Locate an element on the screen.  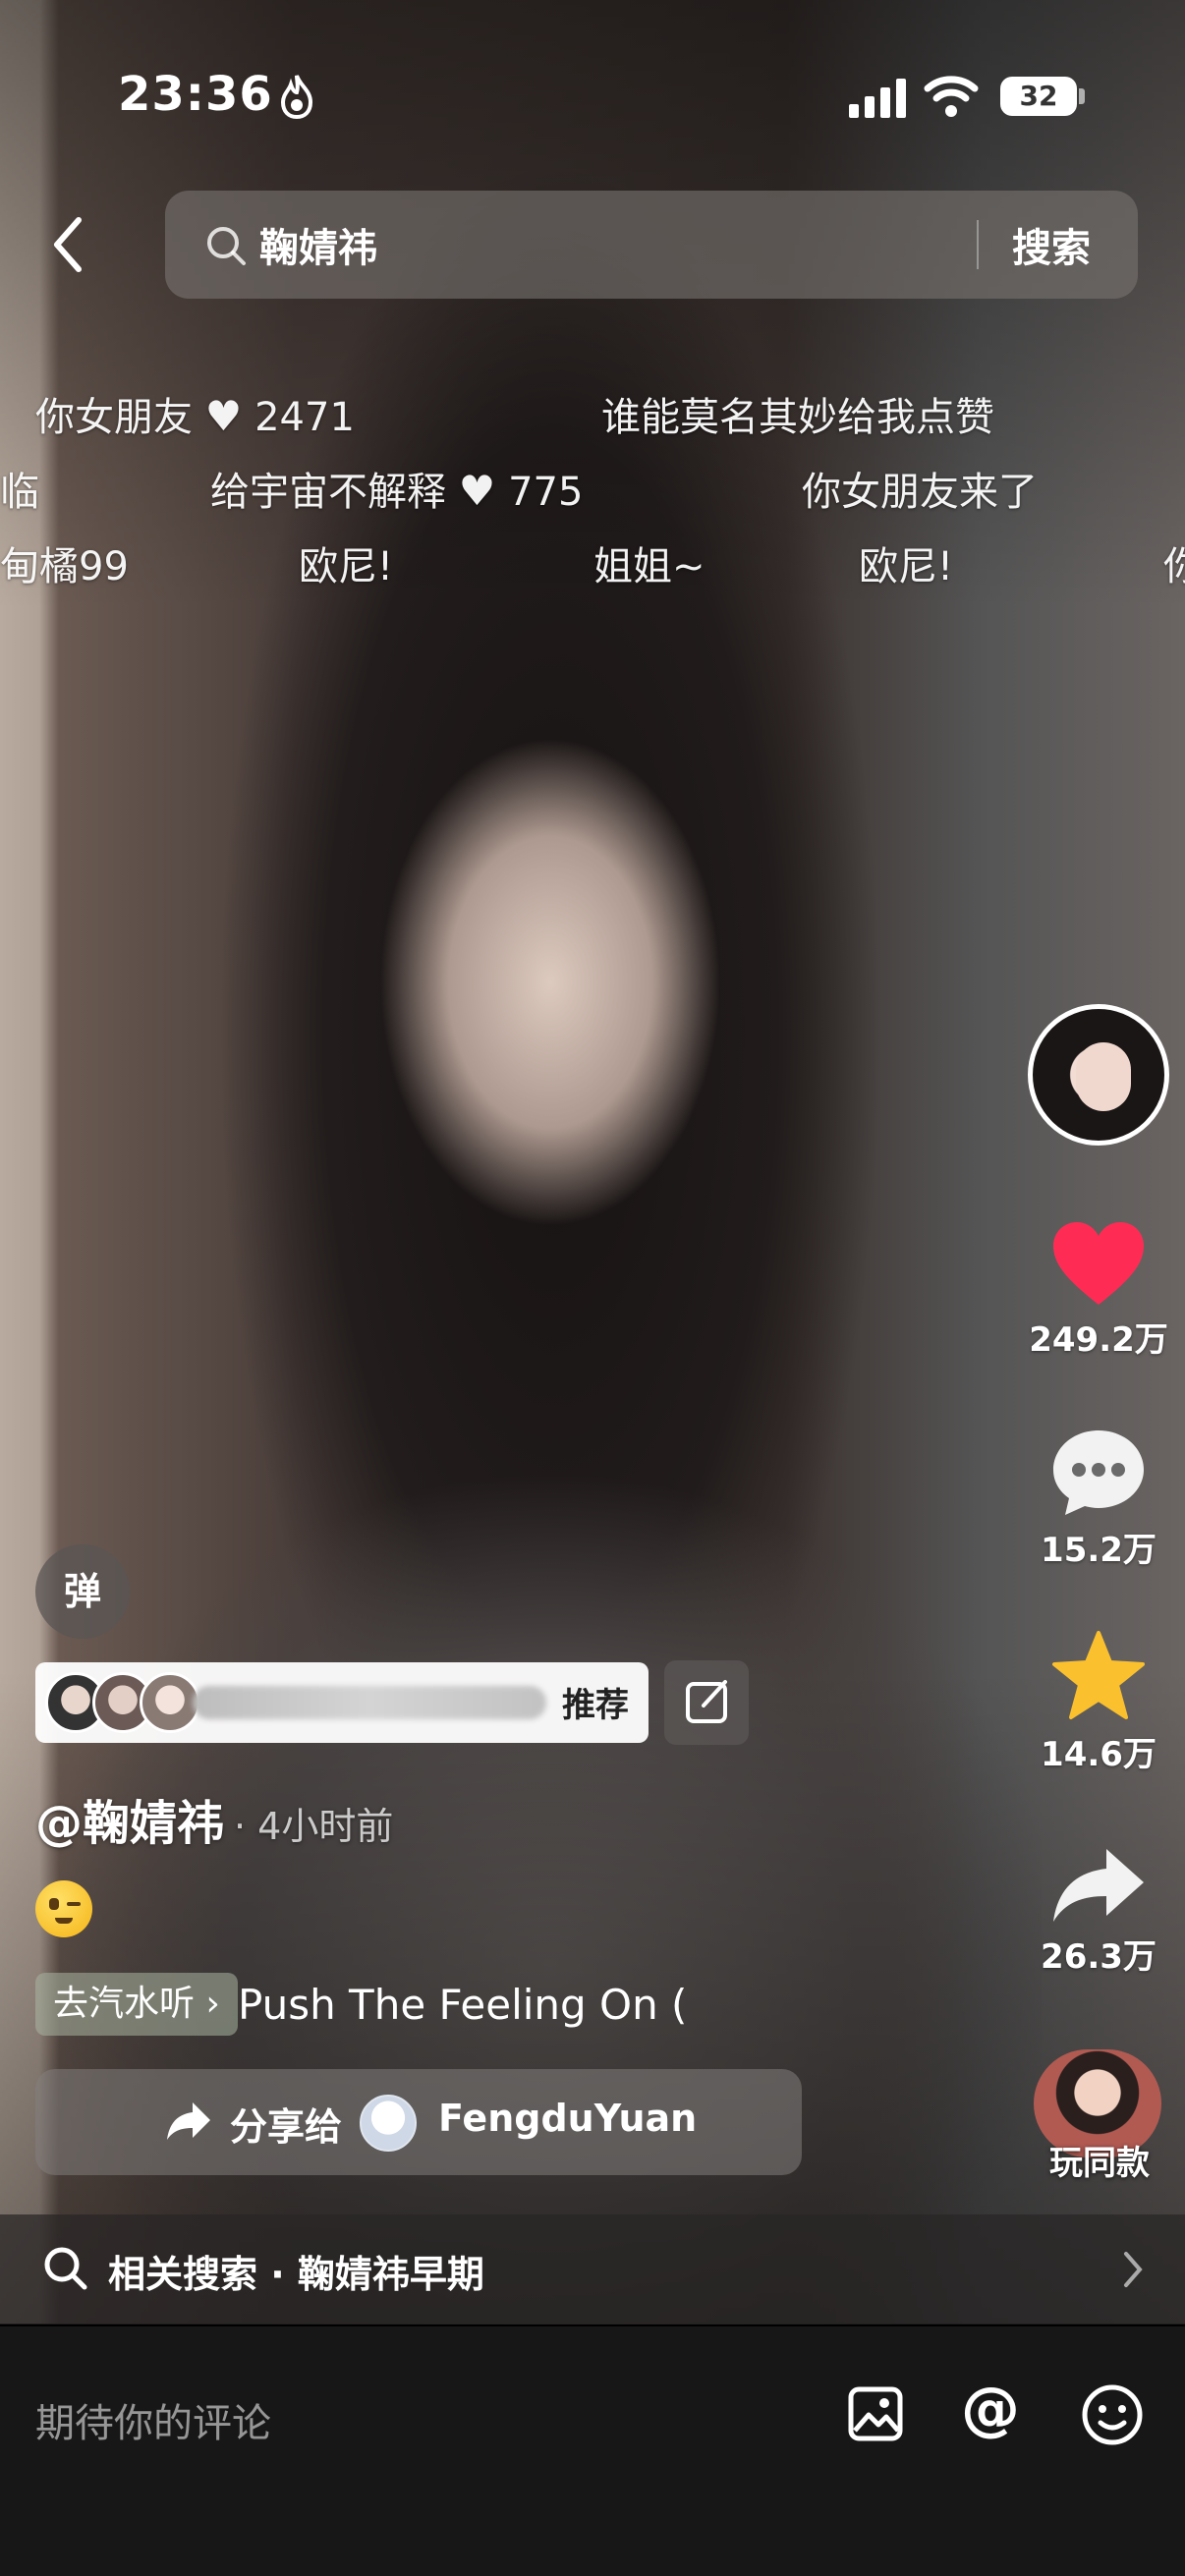
danmaku-text: 你女朋友 is located at coordinates (114, 417).